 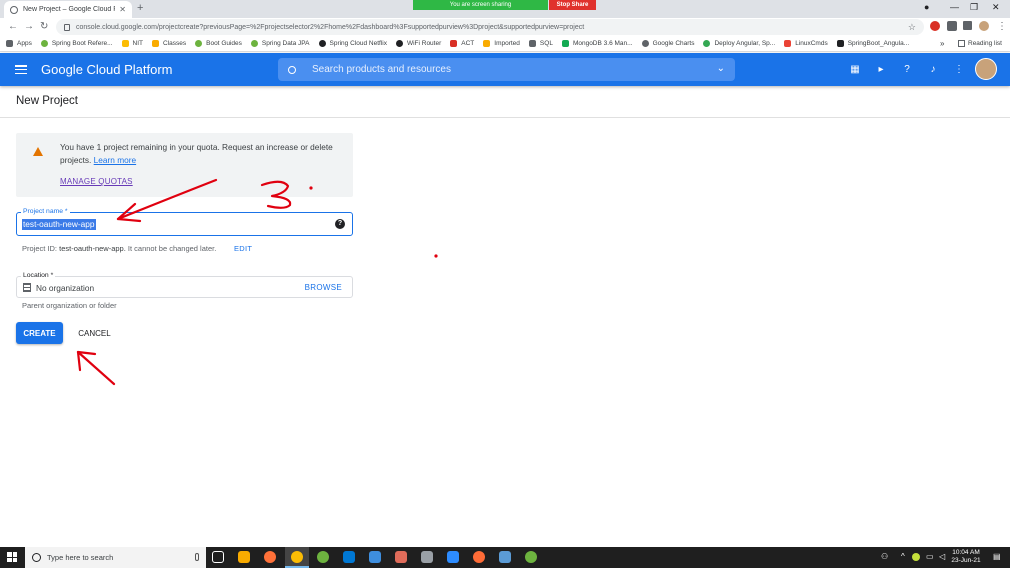 I want to click on taskbar-clock: 10:04 AM 23-Jun-21, so click(x=966, y=557).